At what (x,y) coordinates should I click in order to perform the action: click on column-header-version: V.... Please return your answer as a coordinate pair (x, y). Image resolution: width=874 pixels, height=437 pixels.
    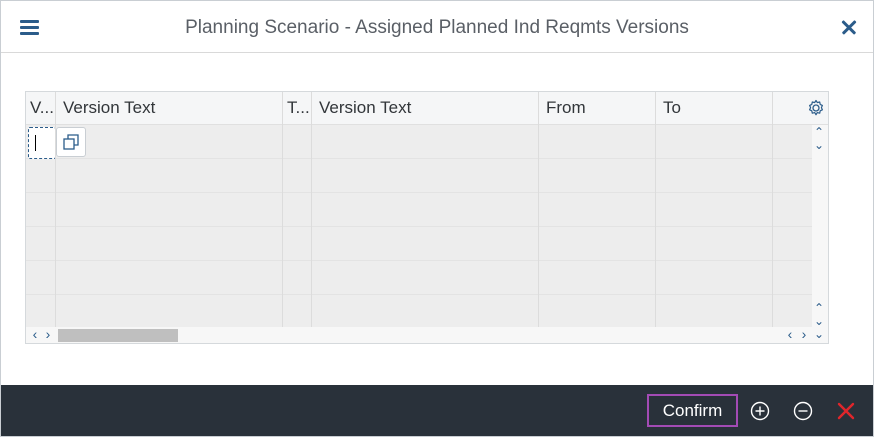
    Looking at the image, I should click on (41, 108).